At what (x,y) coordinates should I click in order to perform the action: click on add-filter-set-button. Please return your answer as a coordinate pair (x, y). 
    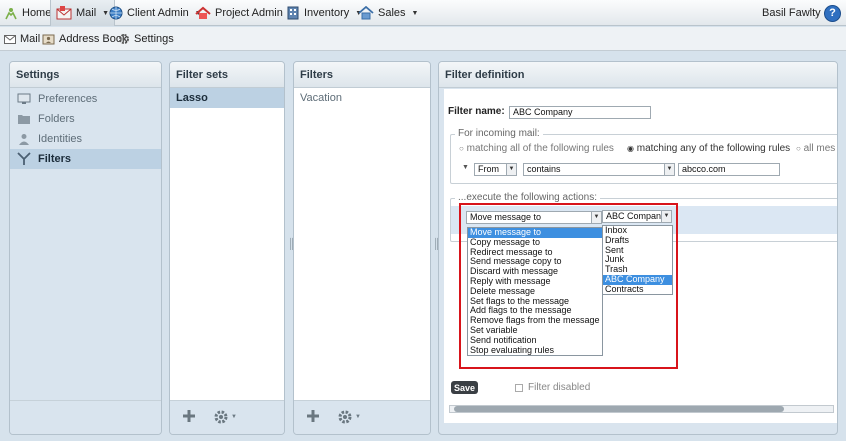
    Looking at the image, I should click on (189, 416).